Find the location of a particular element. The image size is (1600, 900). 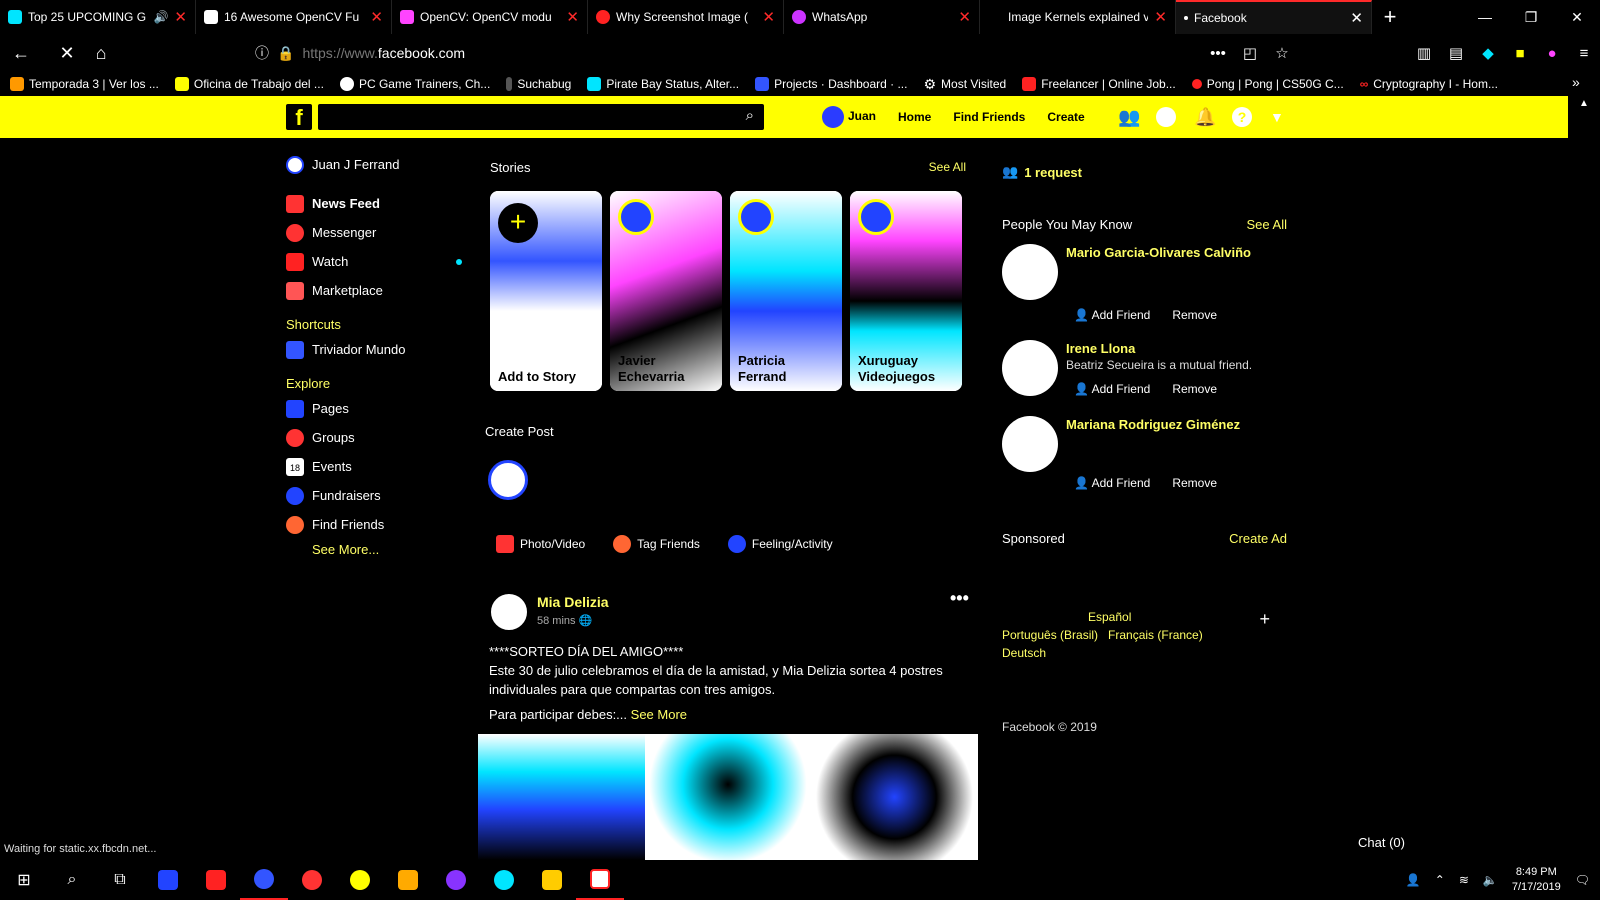

close-window-icon: ✕ is located at coordinates (1577, 17).